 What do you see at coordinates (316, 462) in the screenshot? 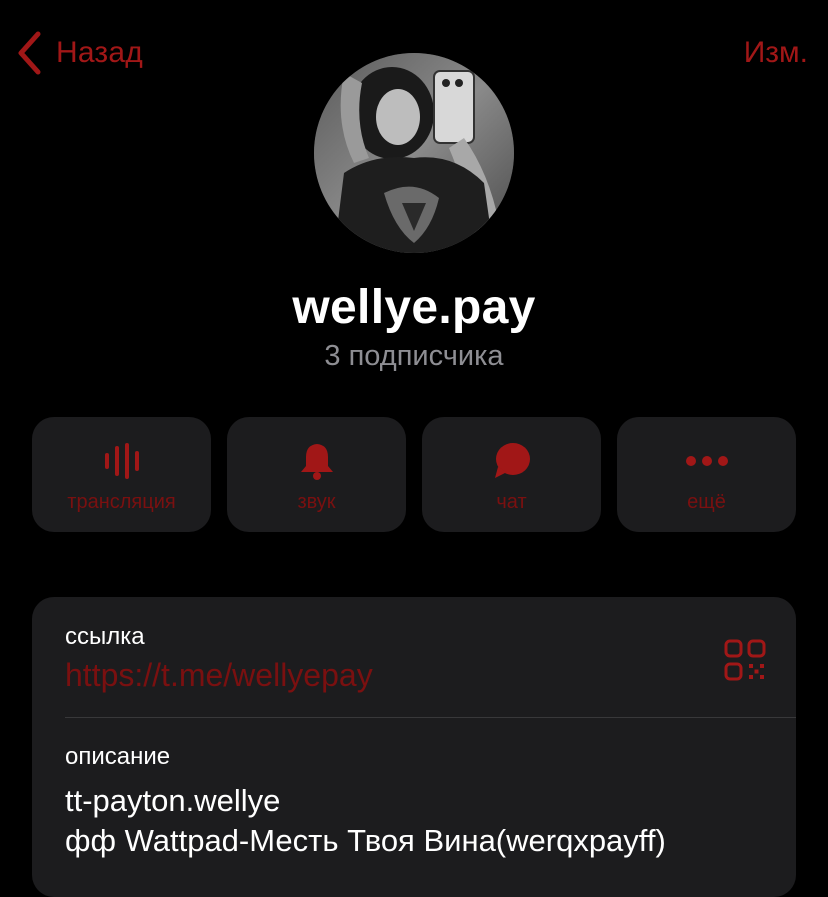
I see `bell-icon` at bounding box center [316, 462].